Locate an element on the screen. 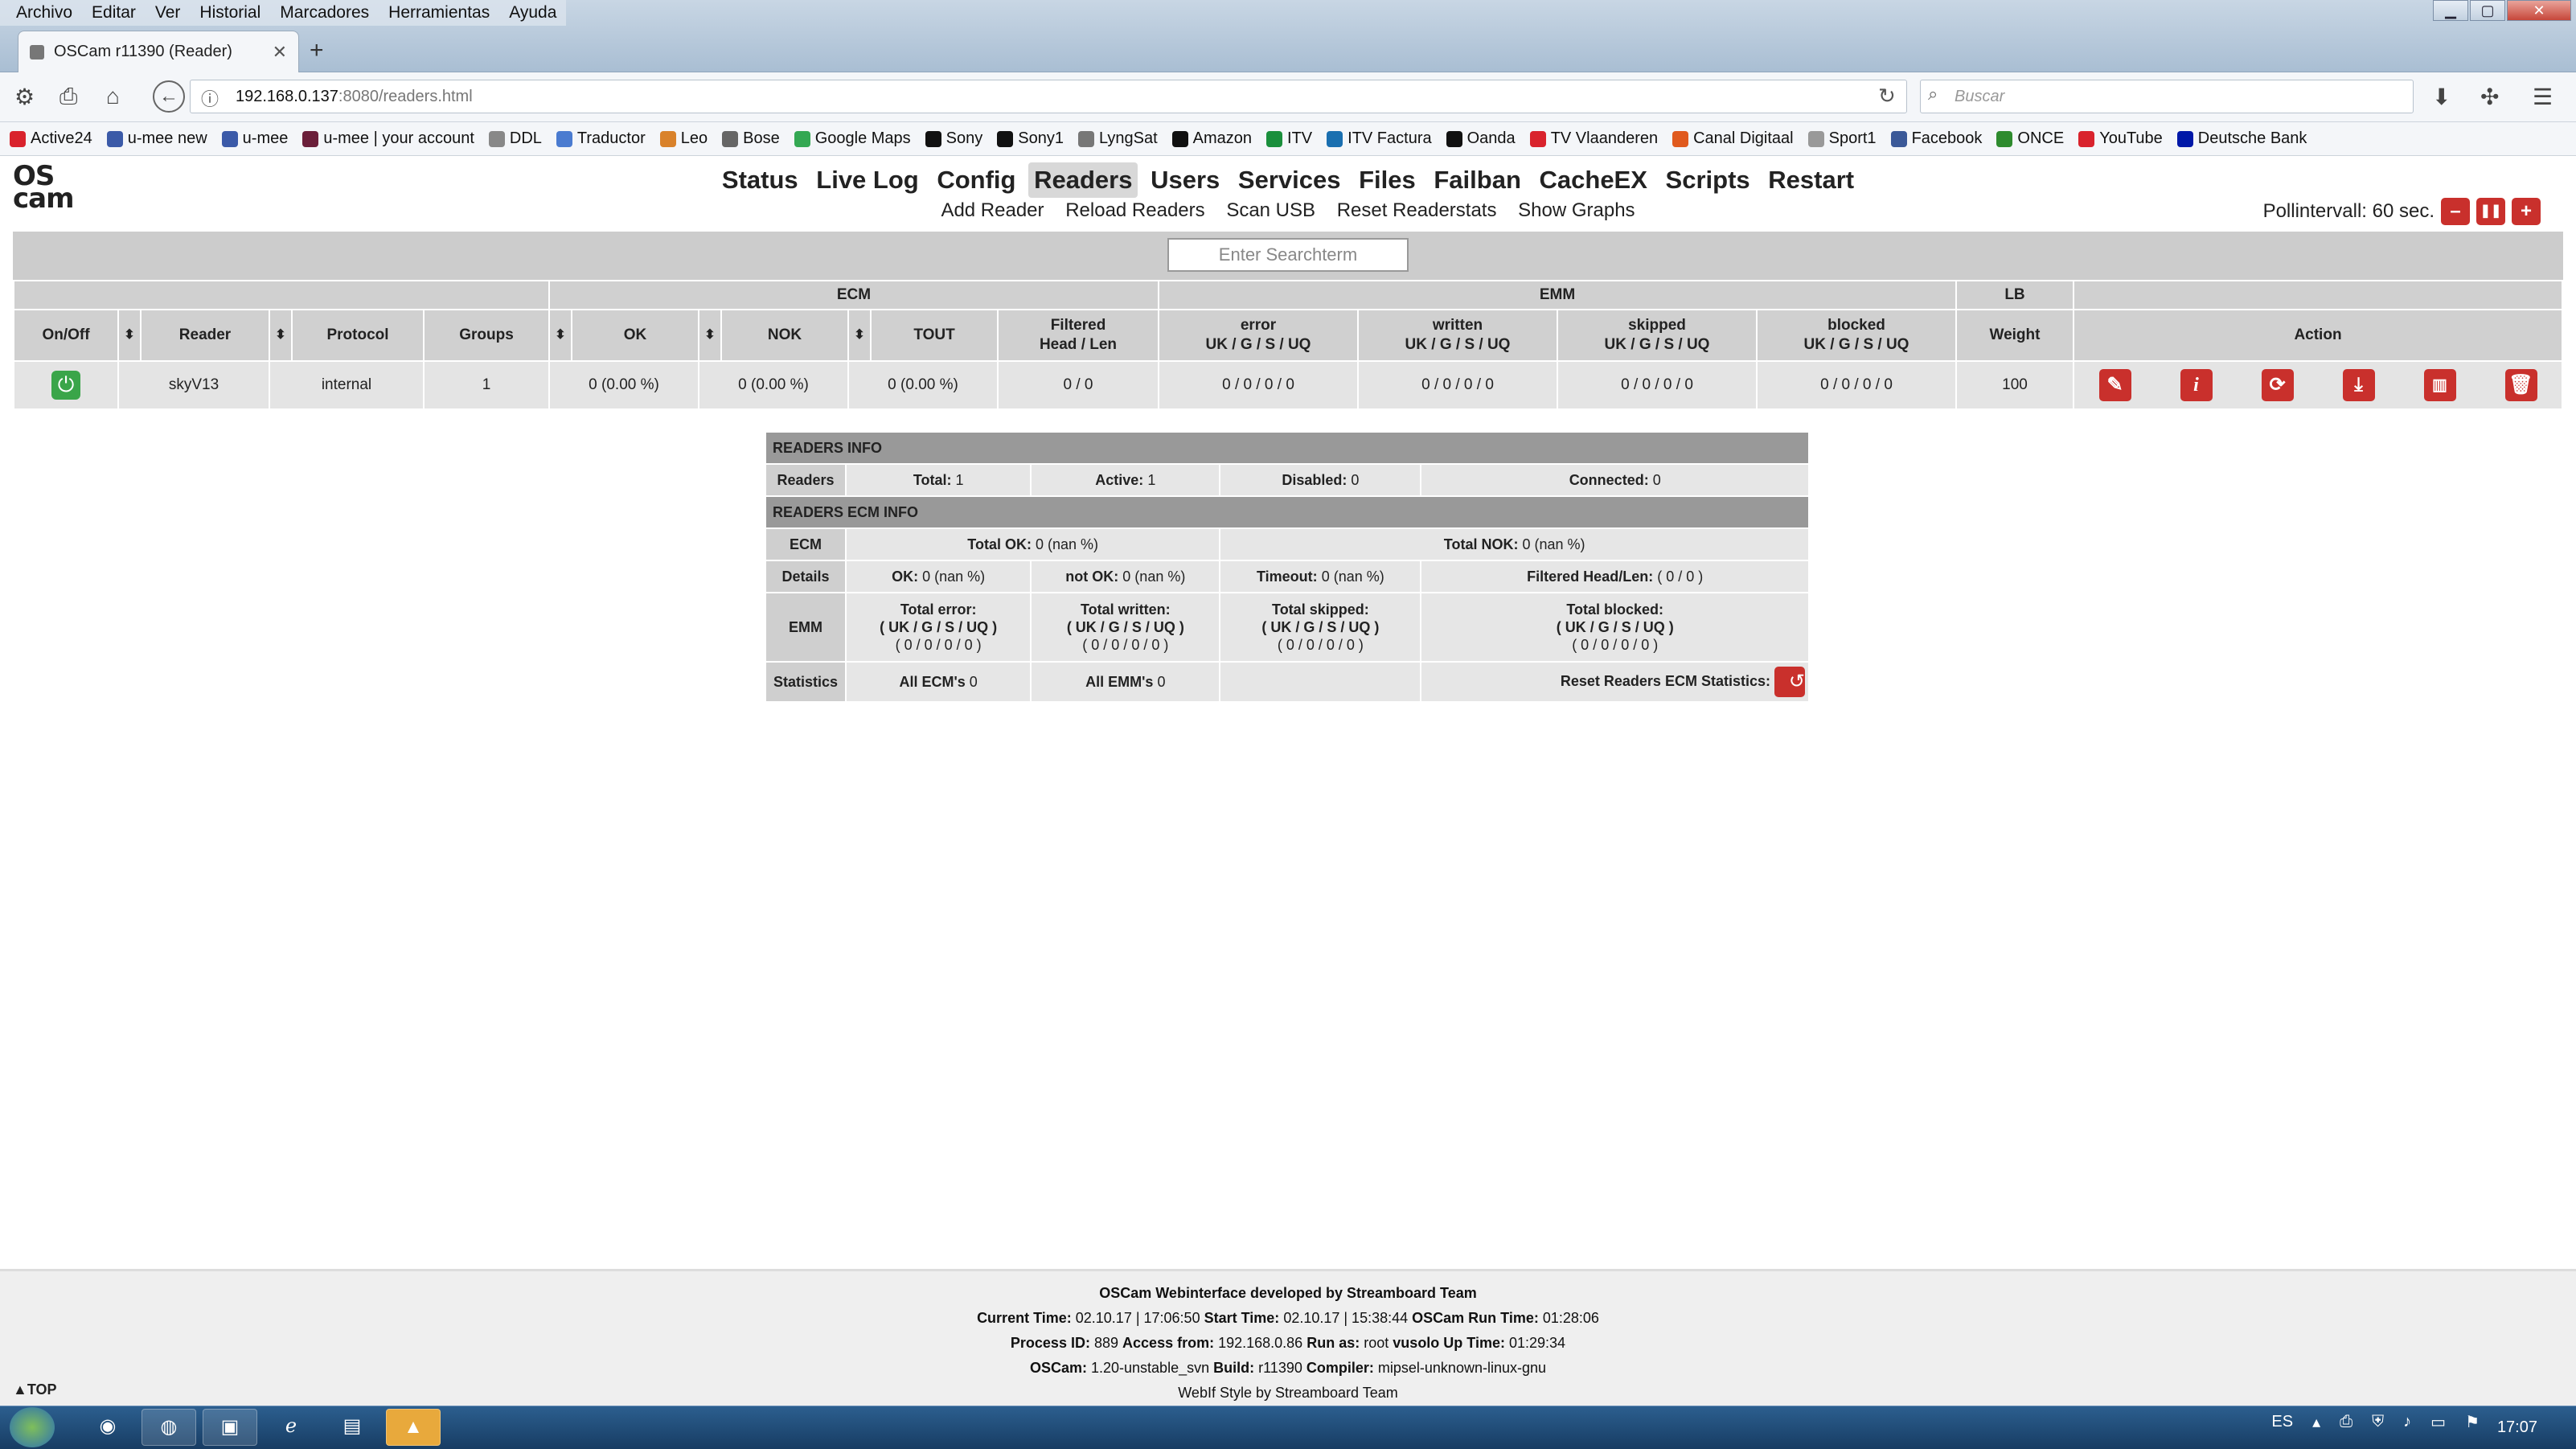 The width and height of the screenshot is (2576, 1449). menu-cacheex: CacheEX is located at coordinates (1593, 180).